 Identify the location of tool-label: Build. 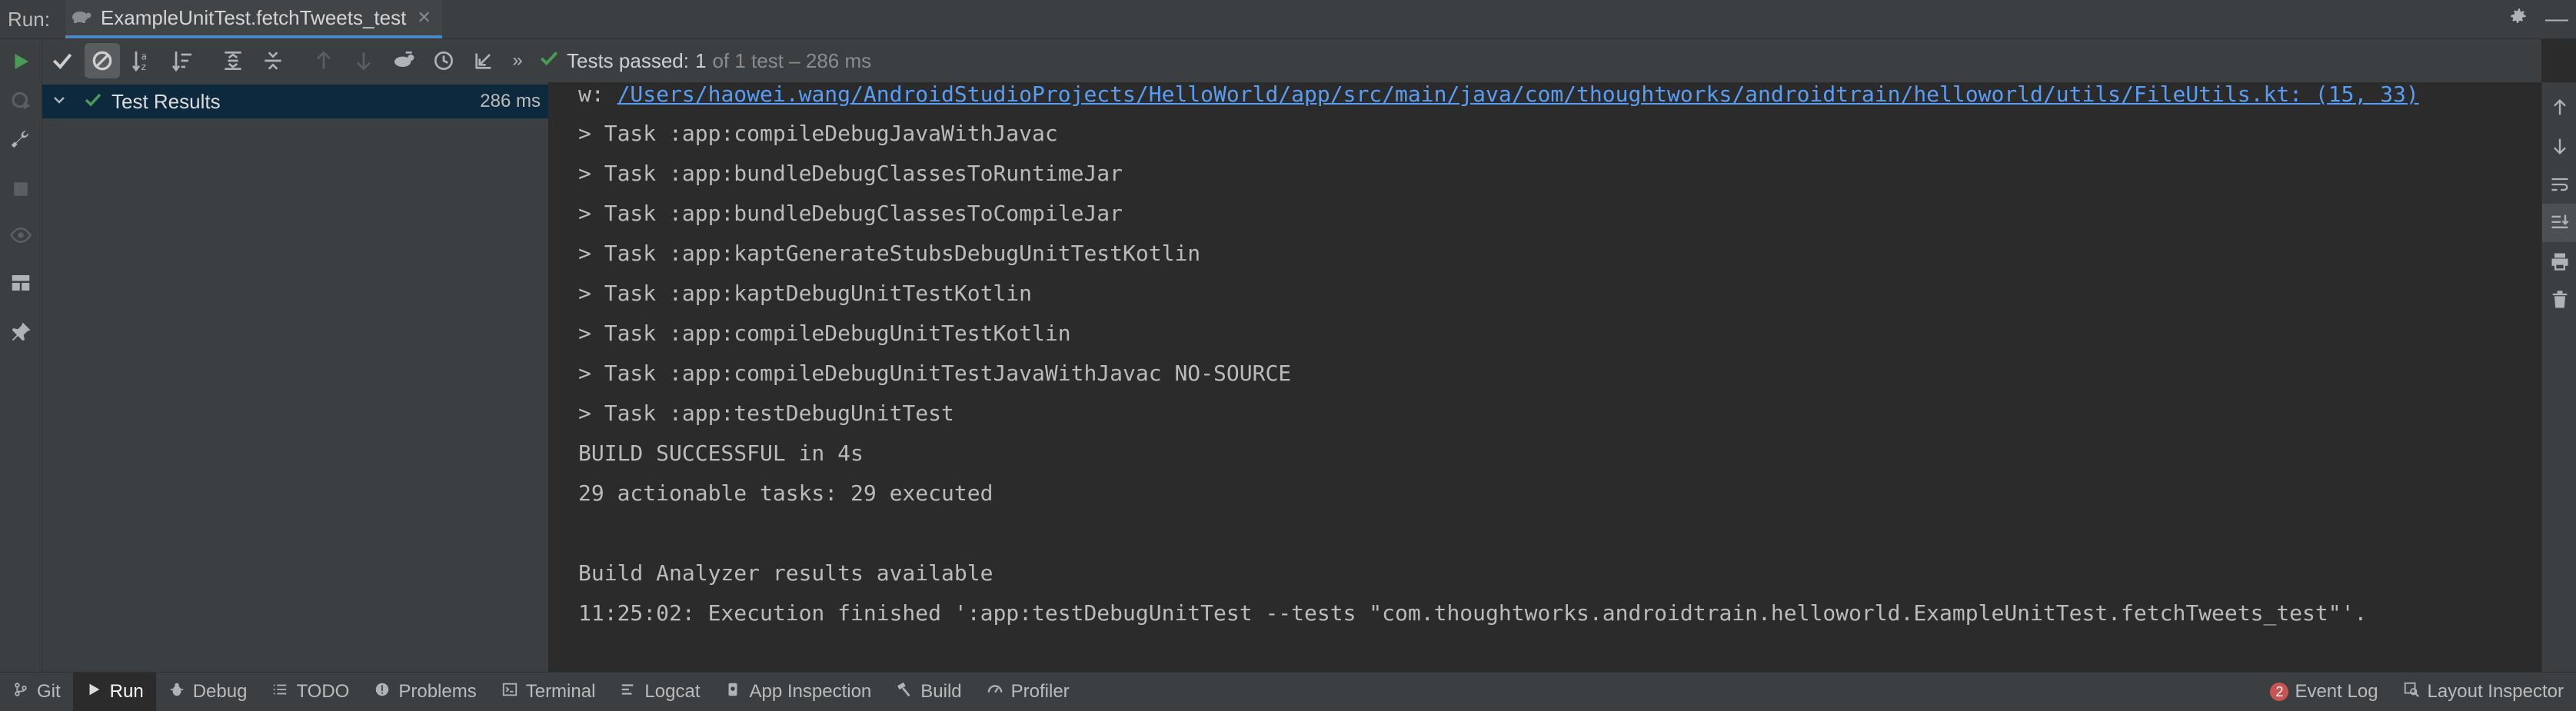
(941, 691).